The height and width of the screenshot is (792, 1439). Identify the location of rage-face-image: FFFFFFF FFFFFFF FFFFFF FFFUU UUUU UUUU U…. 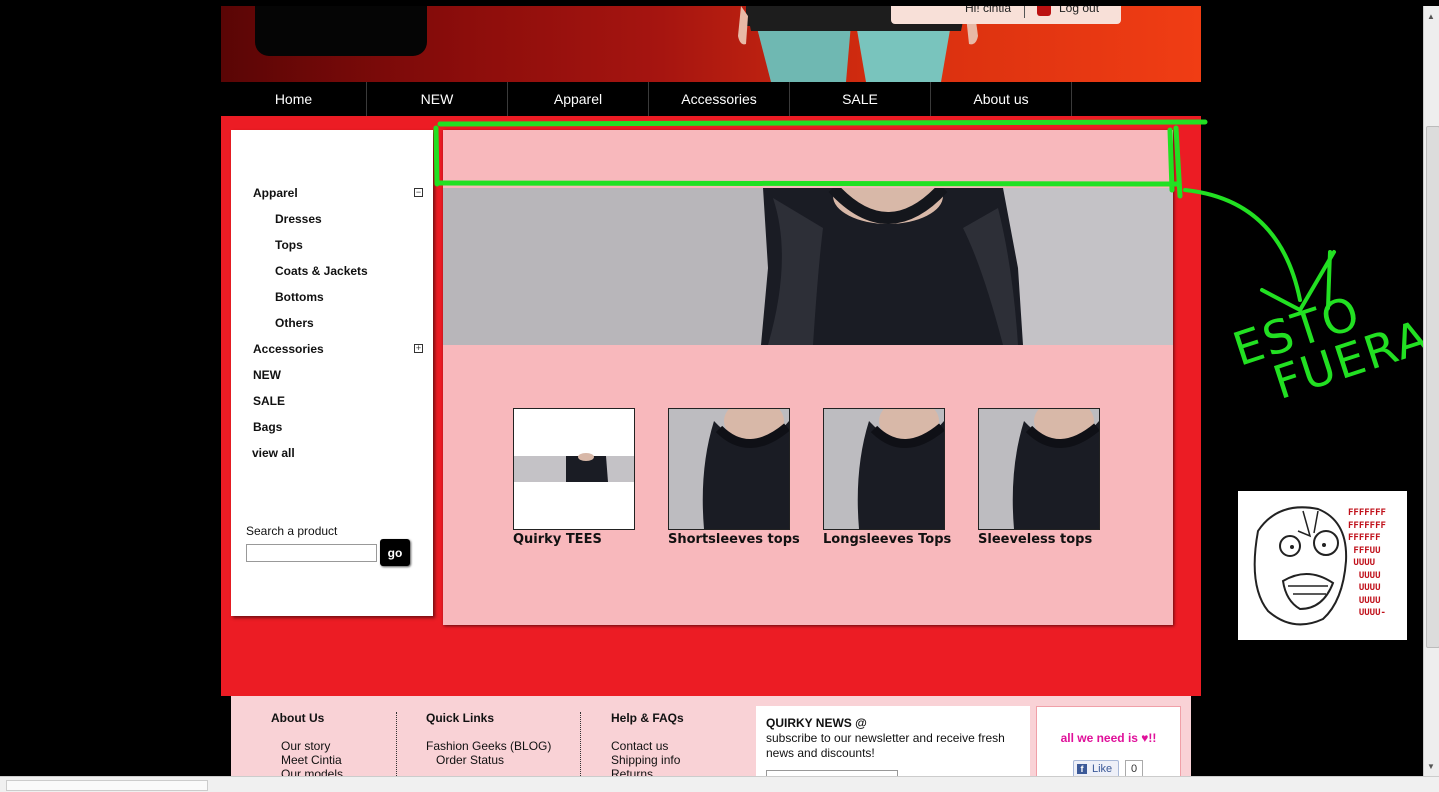
(1322, 565).